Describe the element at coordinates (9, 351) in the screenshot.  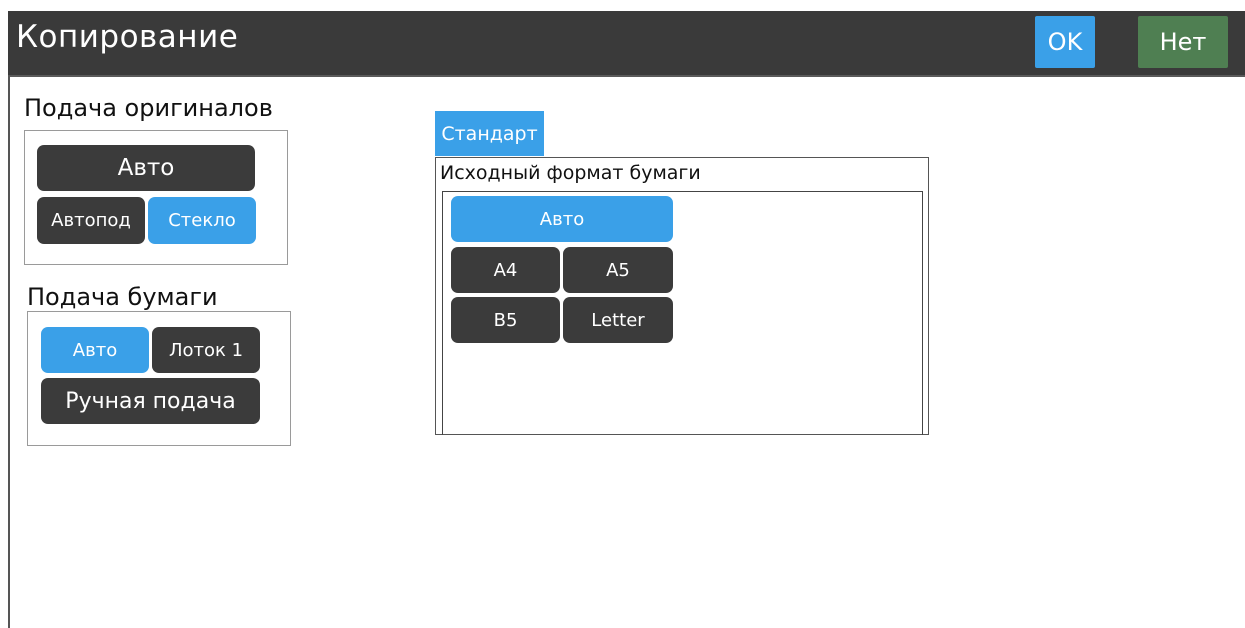
I see `window-left-border` at that location.